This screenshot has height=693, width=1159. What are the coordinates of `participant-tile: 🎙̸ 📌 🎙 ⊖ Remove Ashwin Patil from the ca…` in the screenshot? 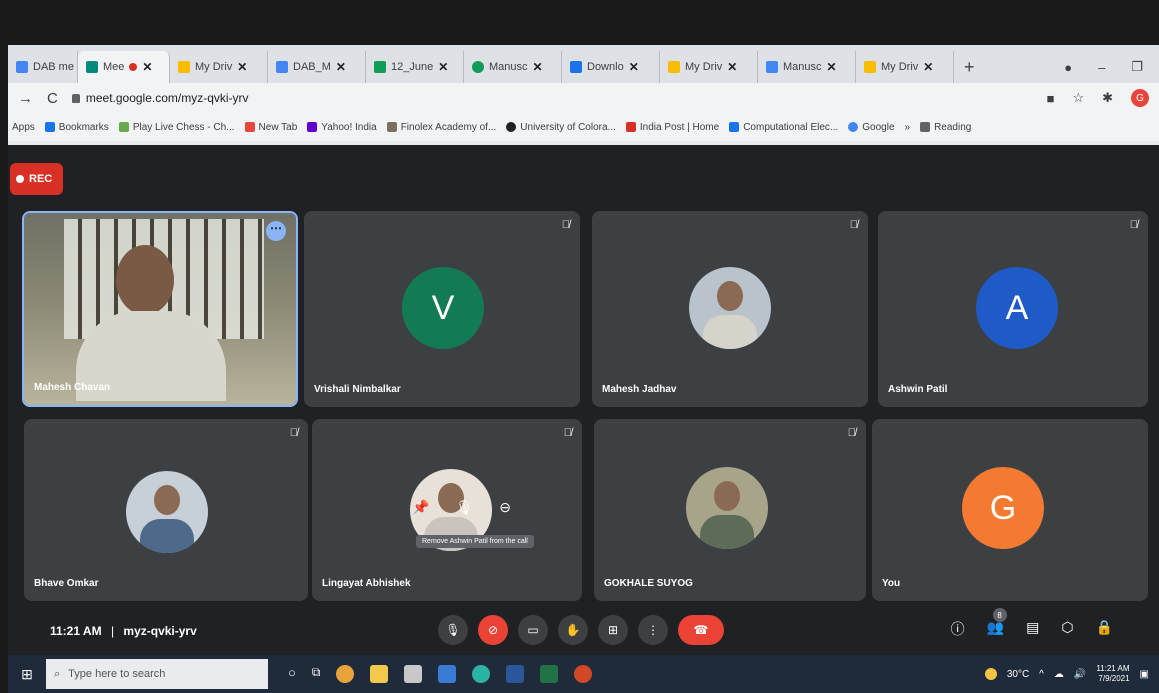 It's located at (447, 510).